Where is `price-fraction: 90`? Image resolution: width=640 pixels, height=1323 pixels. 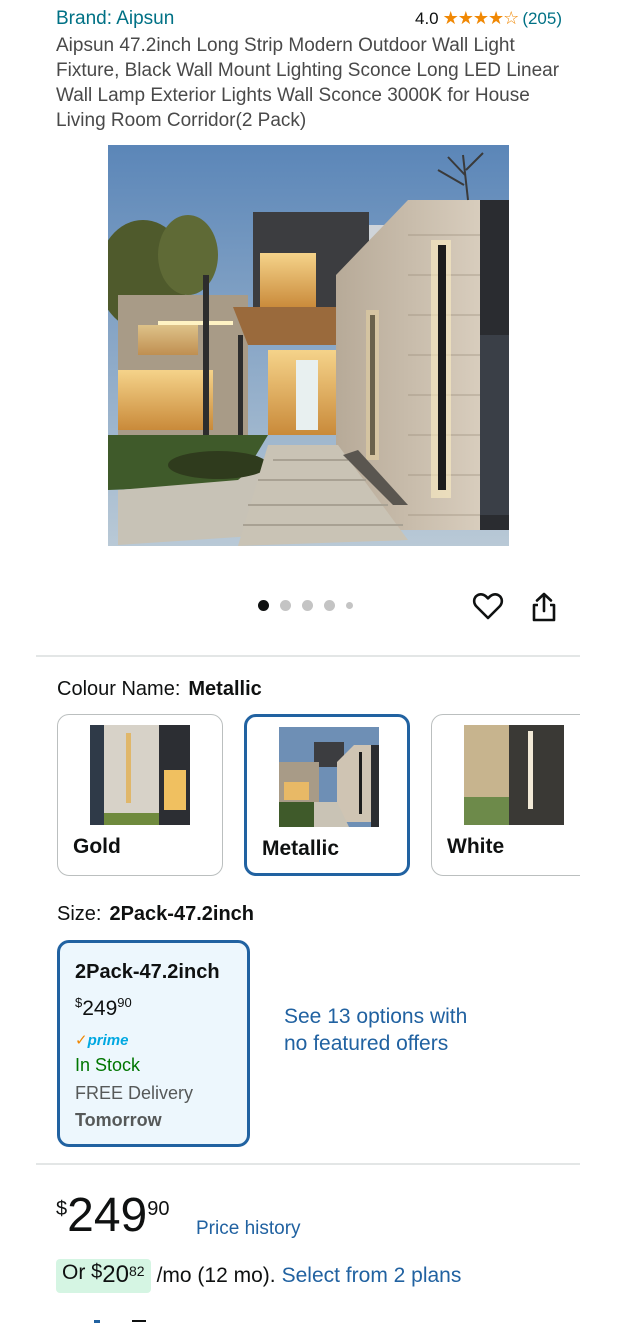 price-fraction: 90 is located at coordinates (124, 1002).